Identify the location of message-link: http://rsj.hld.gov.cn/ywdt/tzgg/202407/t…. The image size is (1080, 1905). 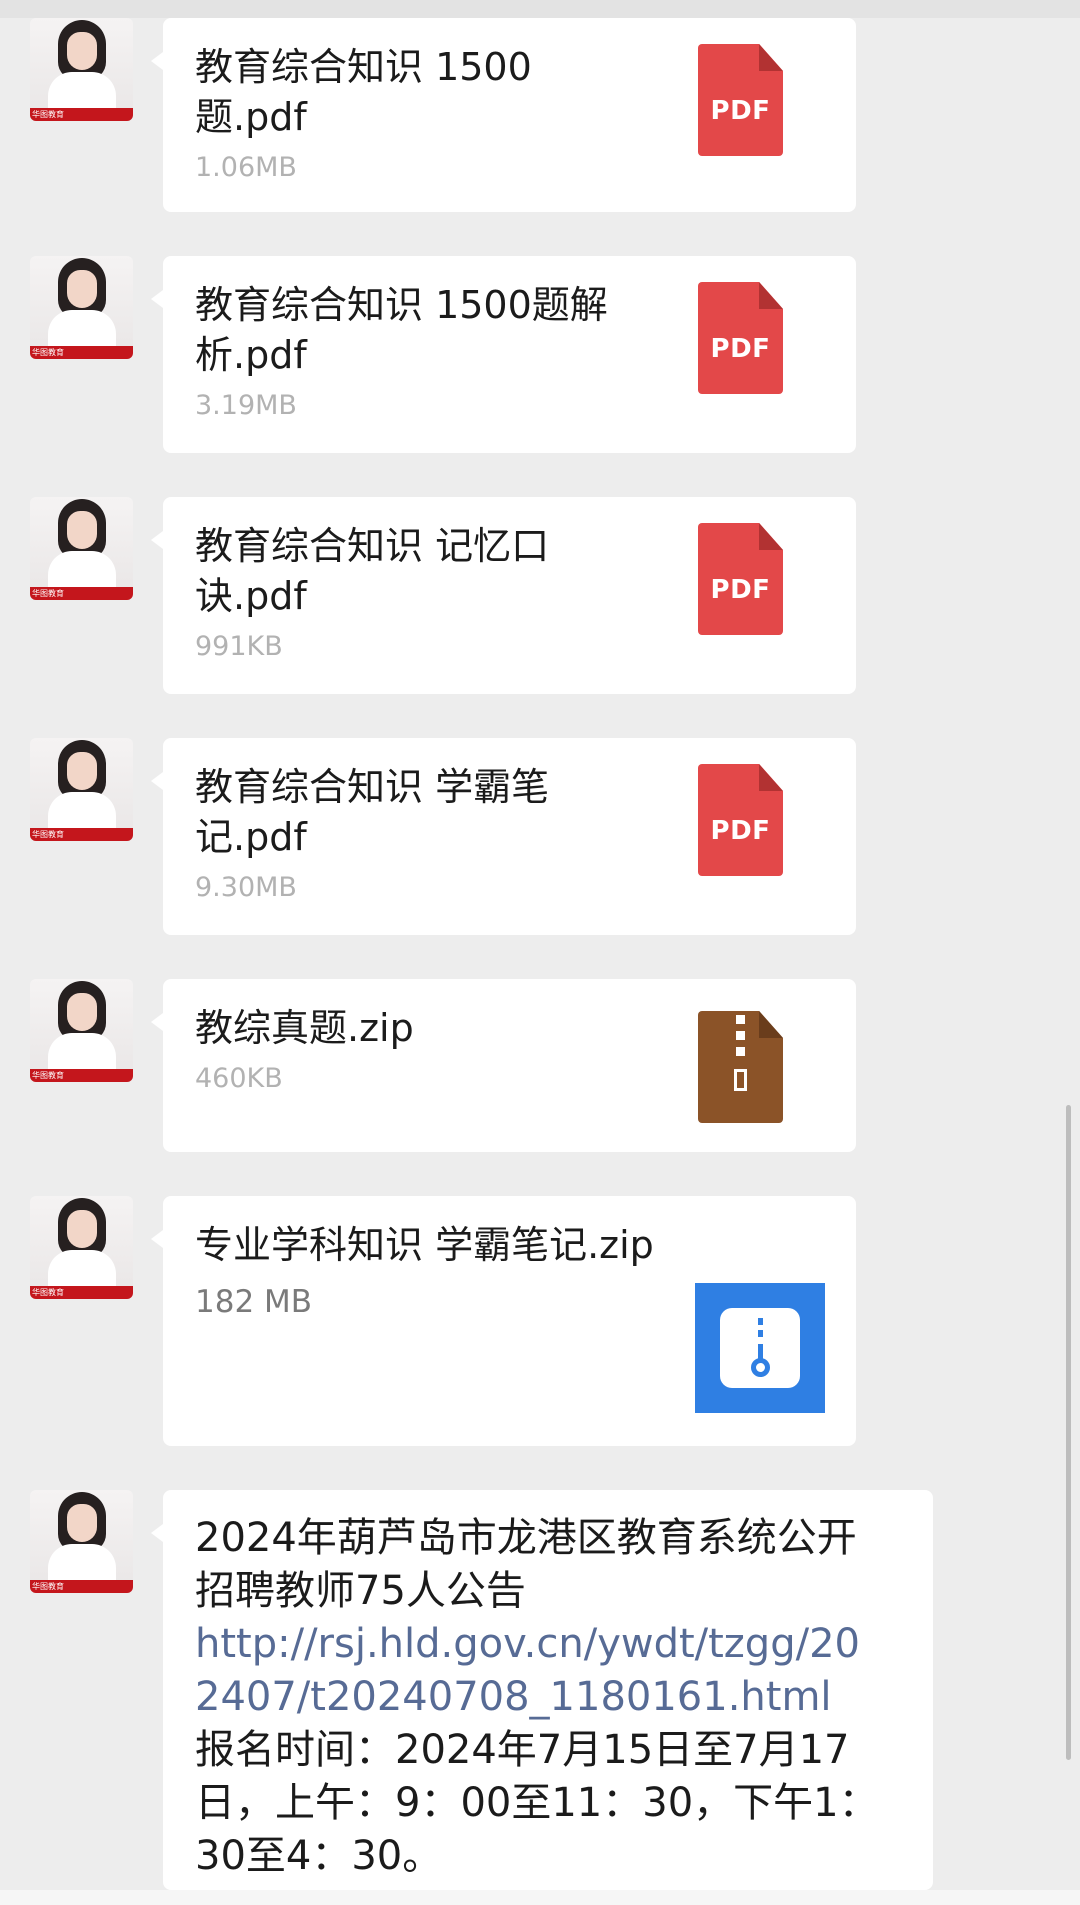
(540, 1671).